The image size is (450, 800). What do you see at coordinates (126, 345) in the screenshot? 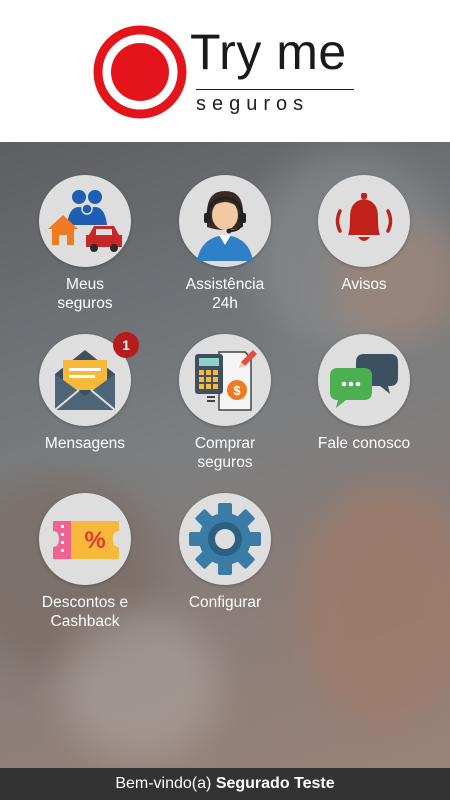
I see `unread-badge: 1` at bounding box center [126, 345].